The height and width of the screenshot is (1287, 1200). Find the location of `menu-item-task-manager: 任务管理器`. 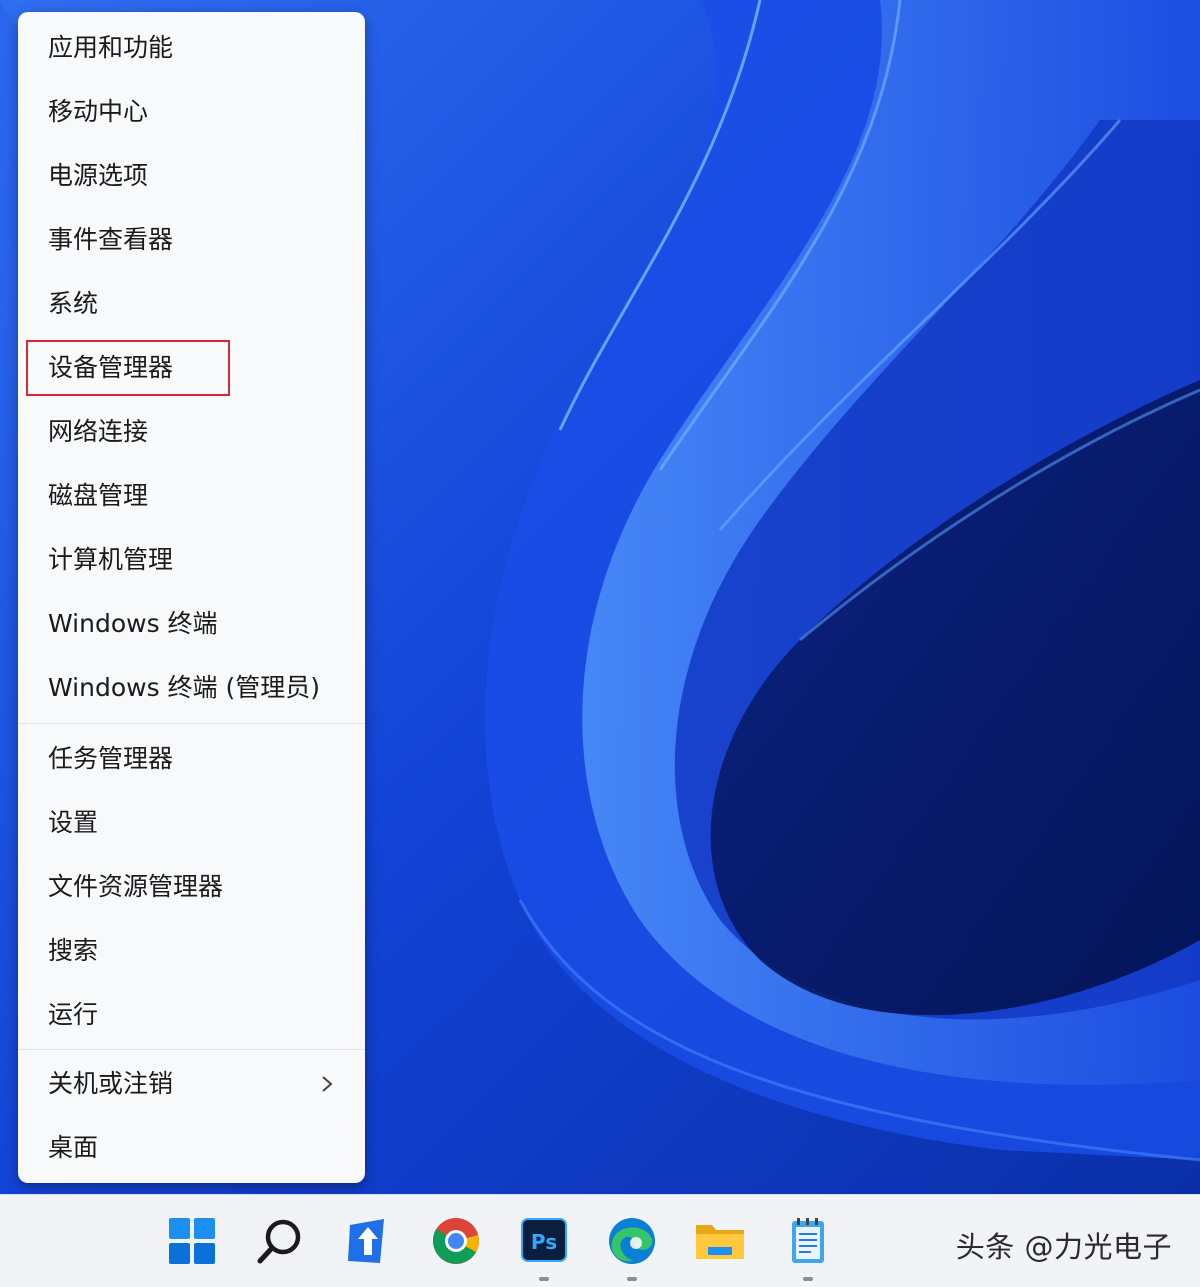

menu-item-task-manager: 任务管理器 is located at coordinates (191, 759).